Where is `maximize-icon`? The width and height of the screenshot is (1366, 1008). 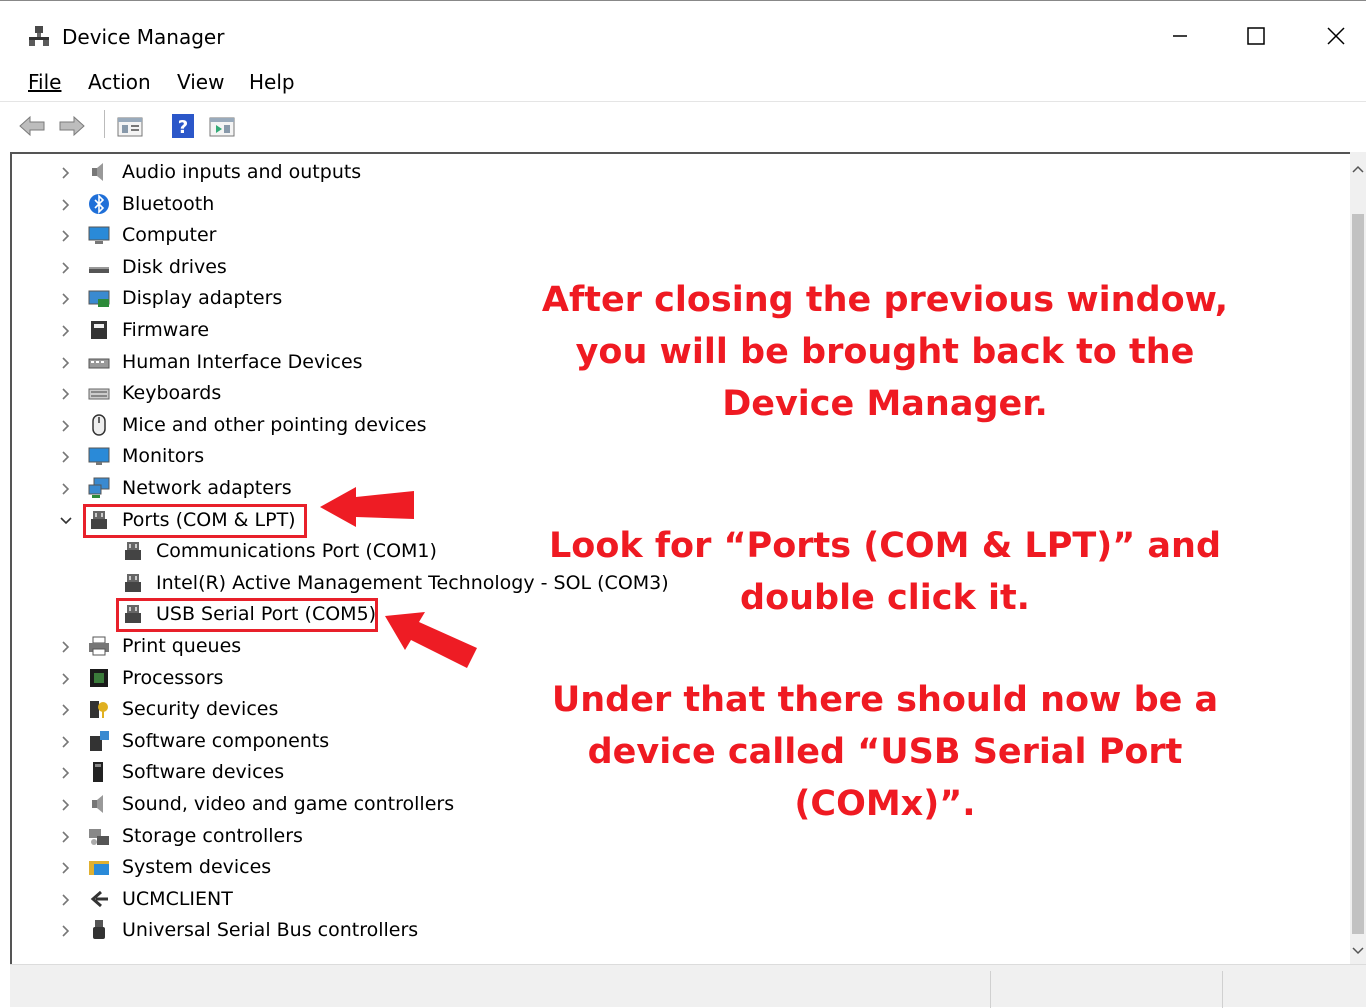 maximize-icon is located at coordinates (1256, 36).